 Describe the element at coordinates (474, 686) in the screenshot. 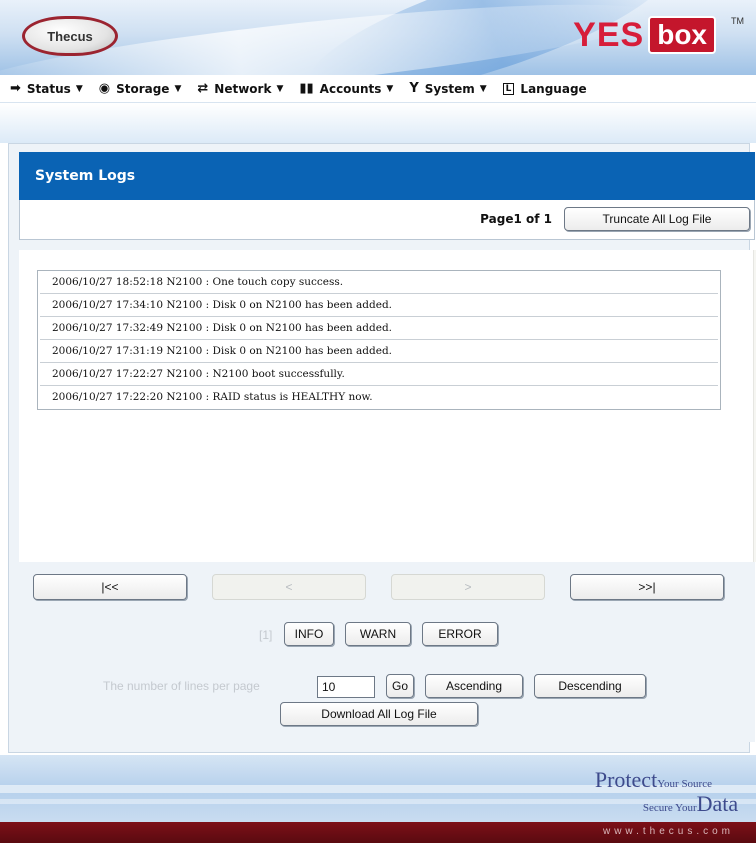

I see `ascending-button: Ascending` at that location.